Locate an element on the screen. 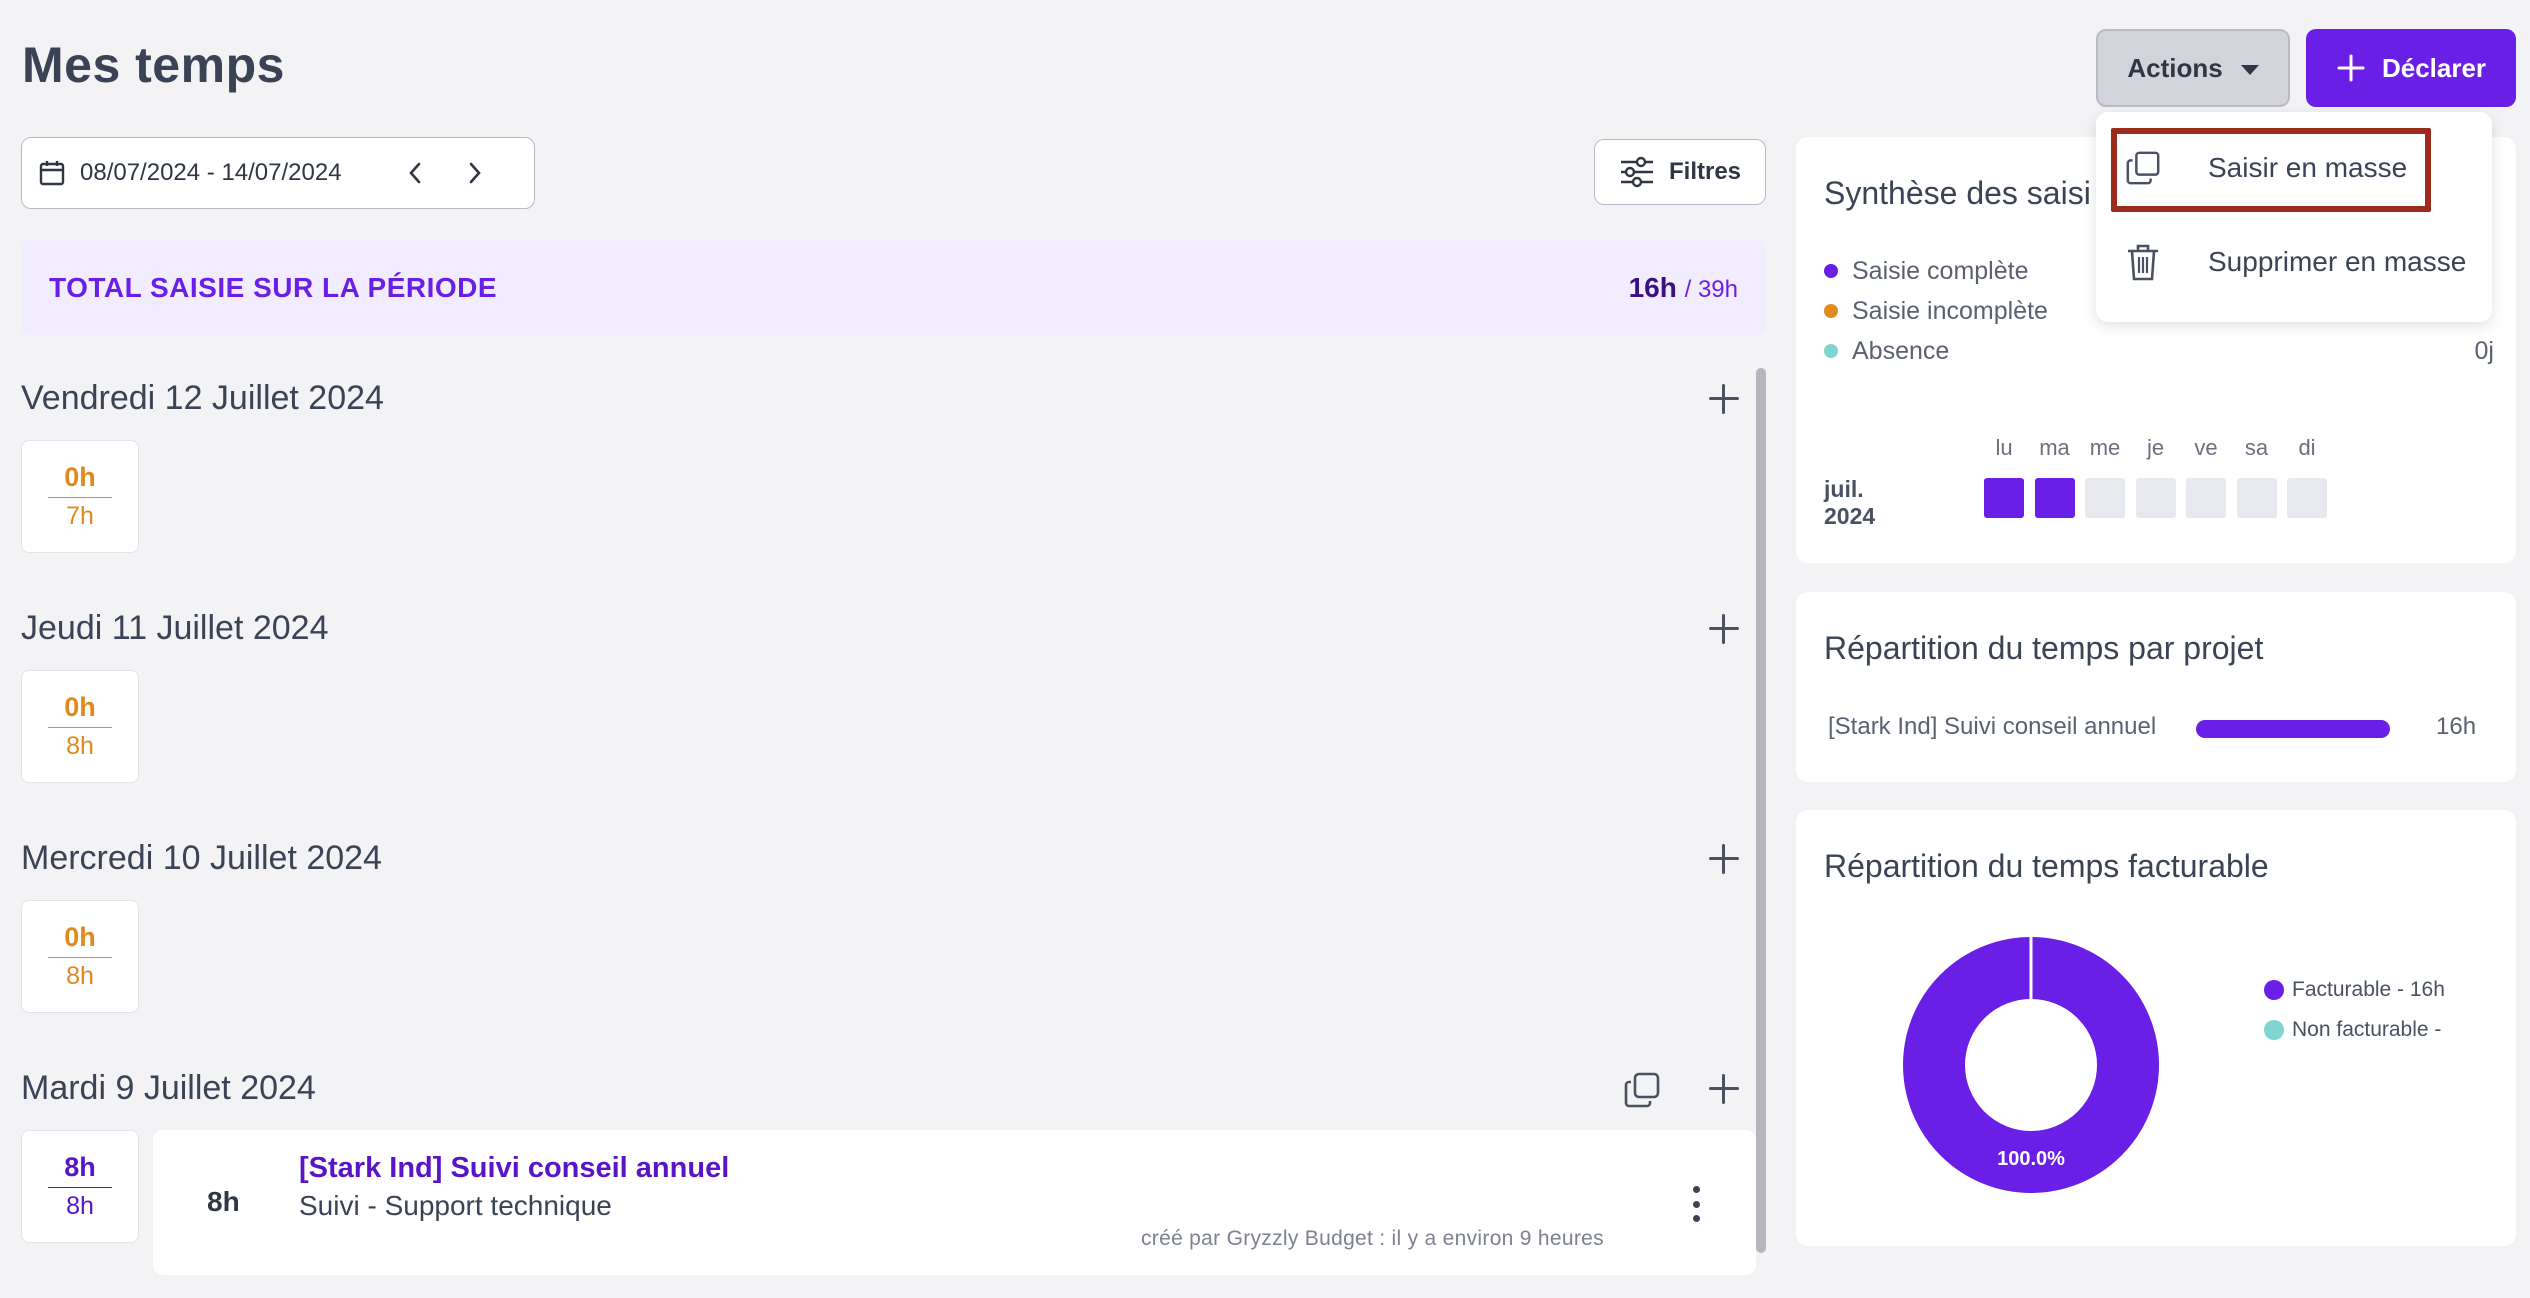 Image resolution: width=2530 pixels, height=1298 pixels. day-list-scrollbar is located at coordinates (1761, 810).